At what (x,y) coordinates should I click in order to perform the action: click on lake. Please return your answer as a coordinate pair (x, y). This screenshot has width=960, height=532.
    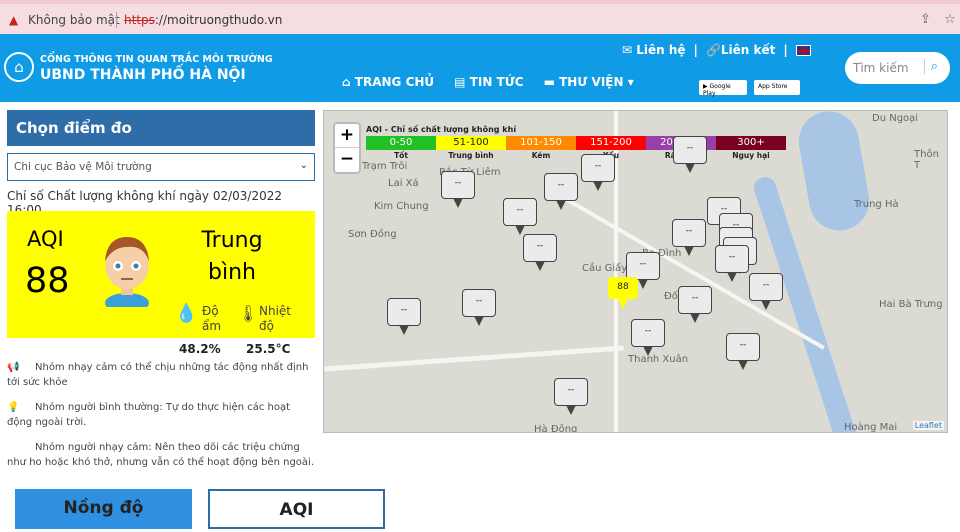
    Looking at the image, I should click on (834, 173).